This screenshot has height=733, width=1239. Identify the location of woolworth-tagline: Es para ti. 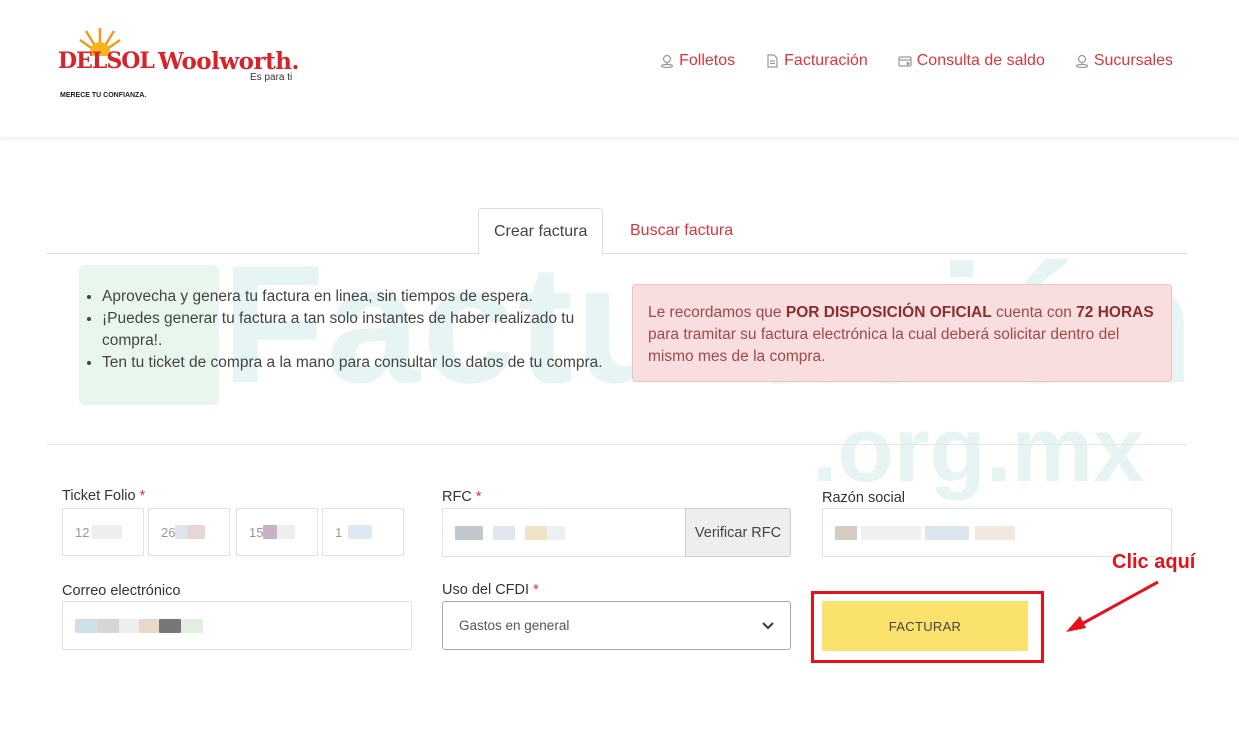
(271, 77).